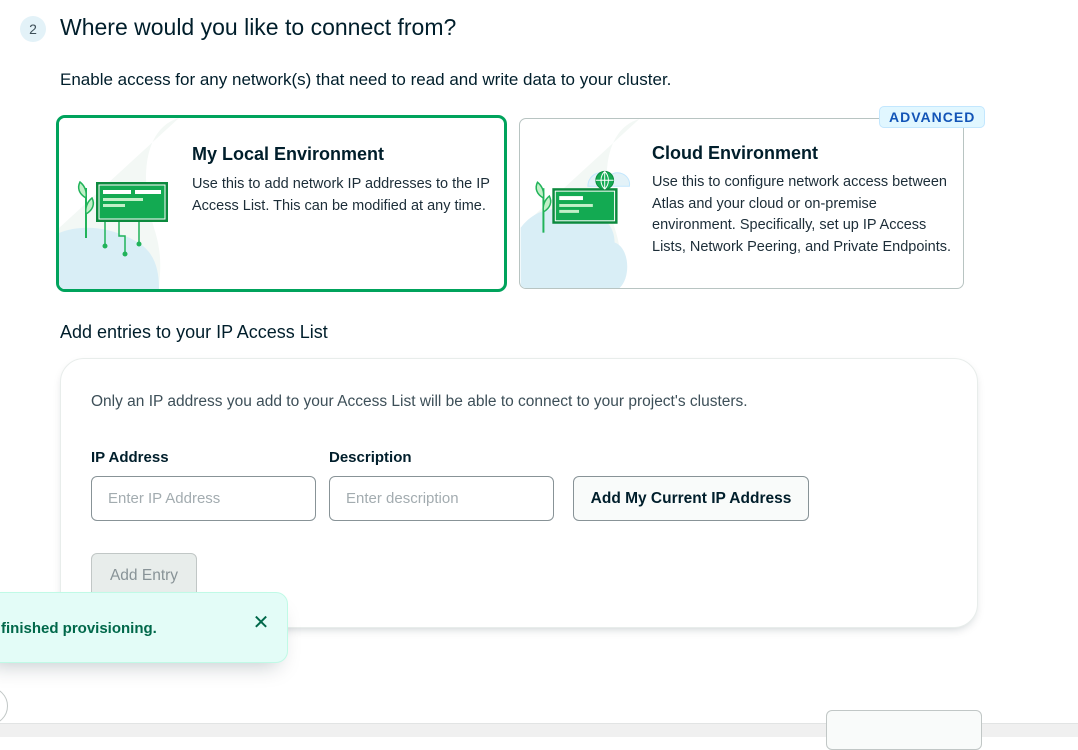 Image resolution: width=1078 pixels, height=750 pixels. I want to click on x-icon: ✕, so click(261, 622).